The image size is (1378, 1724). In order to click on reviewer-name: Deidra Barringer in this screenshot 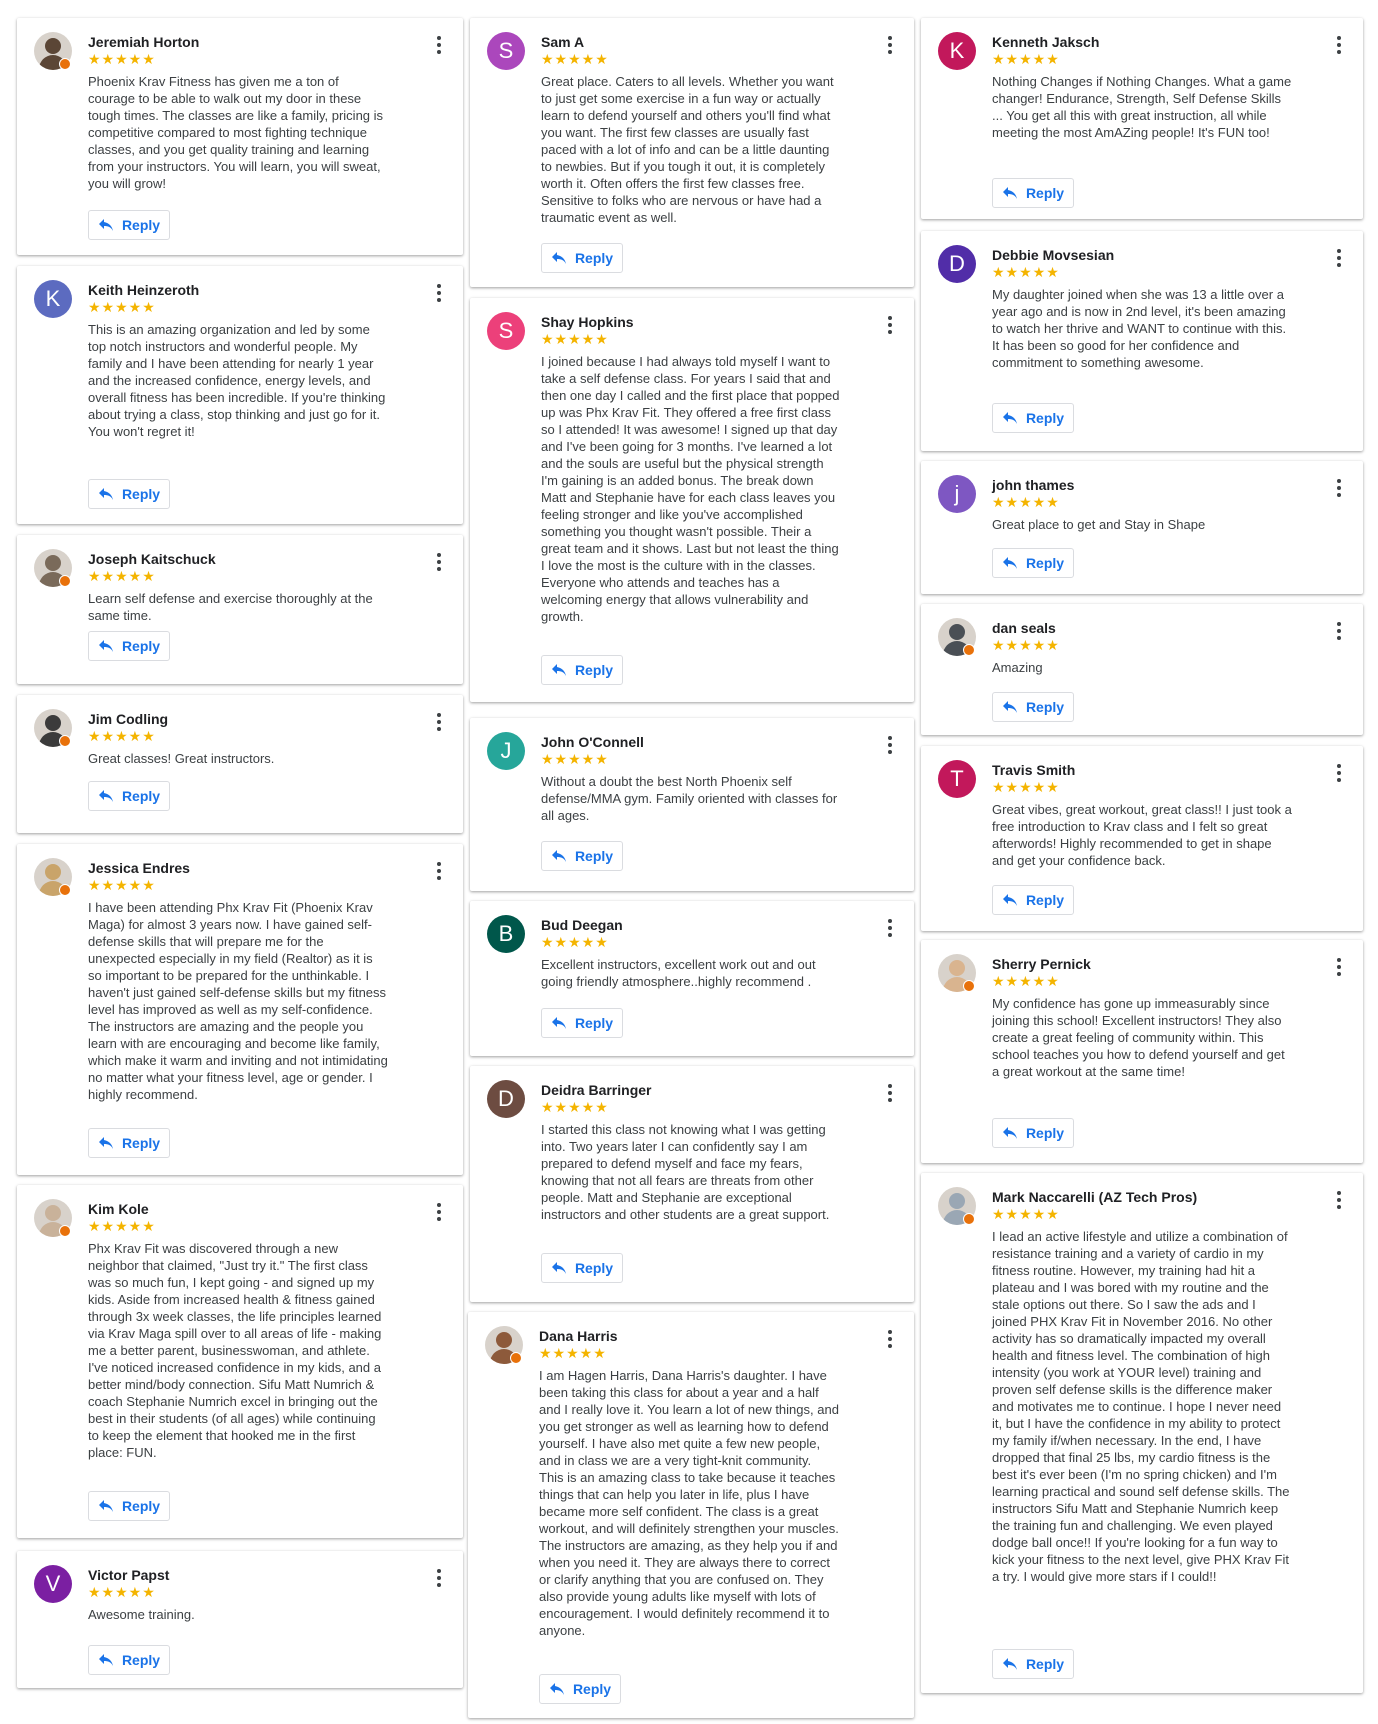, I will do `click(596, 1090)`.